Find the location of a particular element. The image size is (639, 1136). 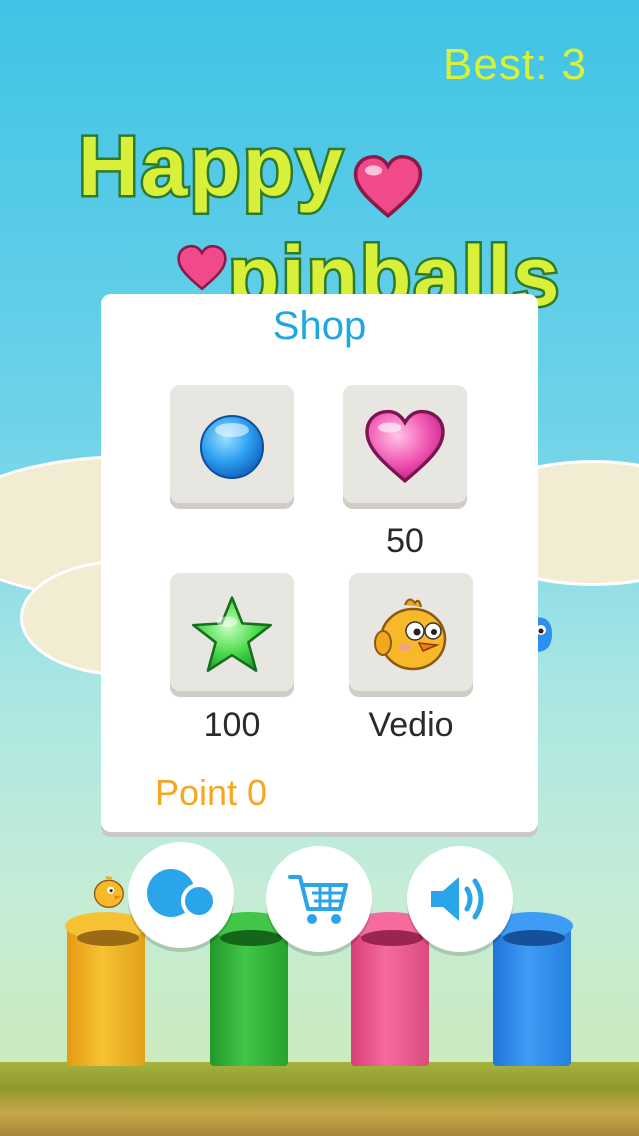

shop-item-star is located at coordinates (232, 635).